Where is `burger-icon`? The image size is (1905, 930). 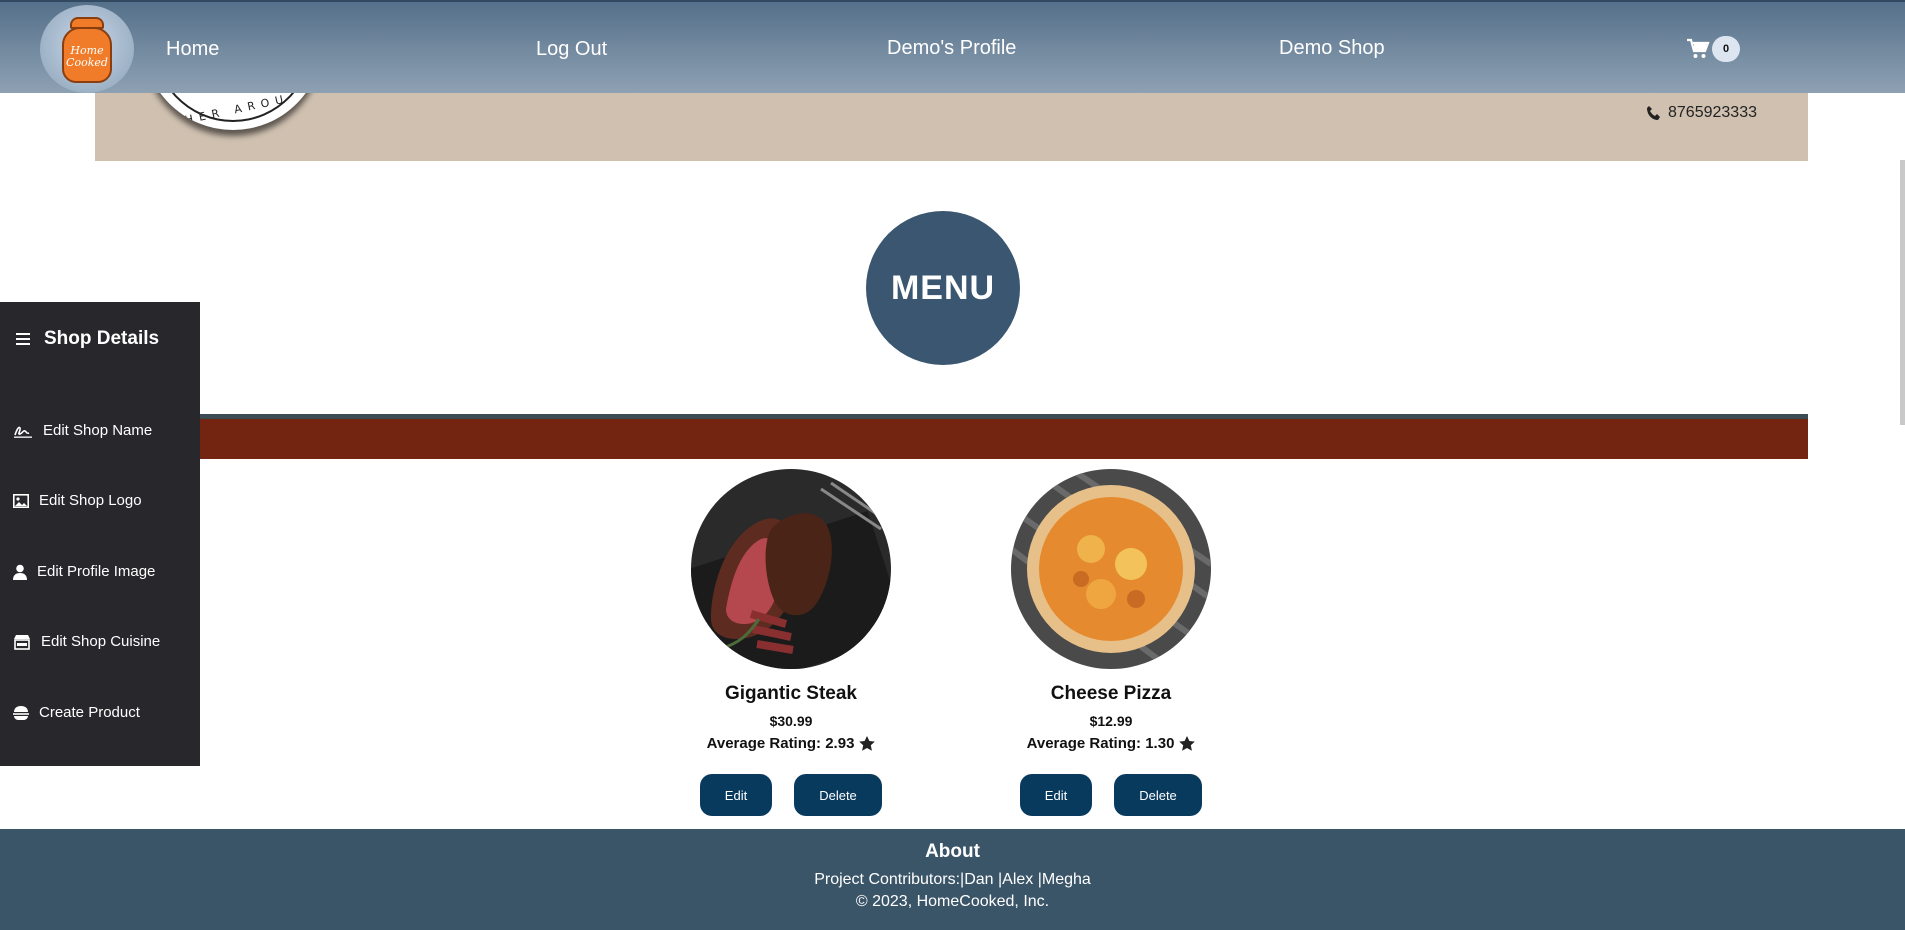
burger-icon is located at coordinates (21, 712).